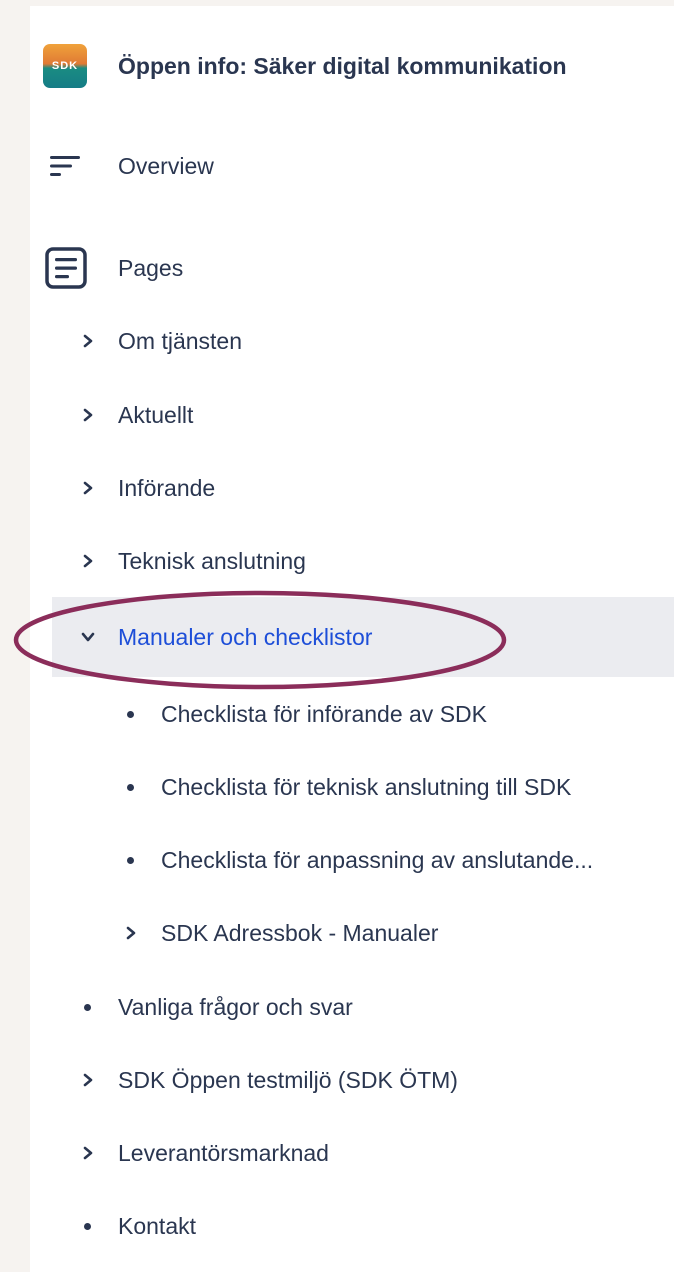 The height and width of the screenshot is (1272, 674). I want to click on tree-item-label: Kontakt, so click(157, 1225).